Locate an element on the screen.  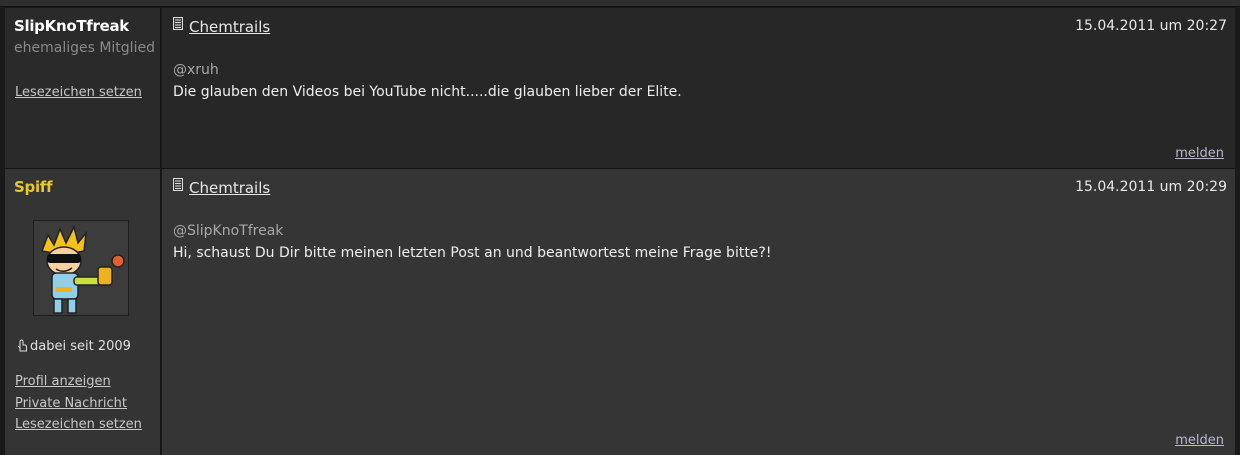
hand-icon is located at coordinates (22, 345).